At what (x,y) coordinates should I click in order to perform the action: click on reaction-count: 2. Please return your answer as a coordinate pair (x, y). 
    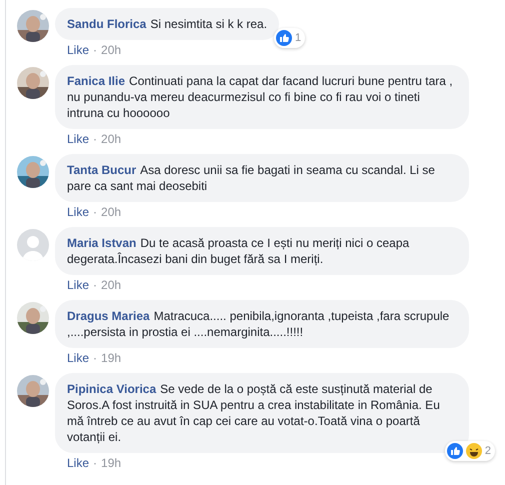
    Looking at the image, I should click on (487, 451).